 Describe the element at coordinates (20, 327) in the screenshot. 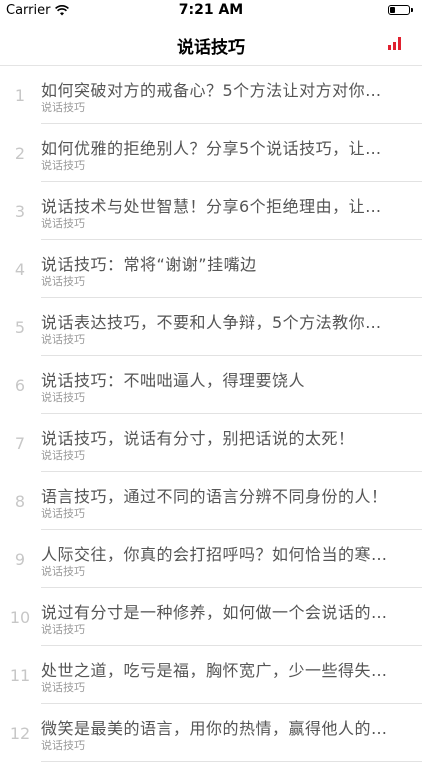

I see `row-index: 5` at that location.